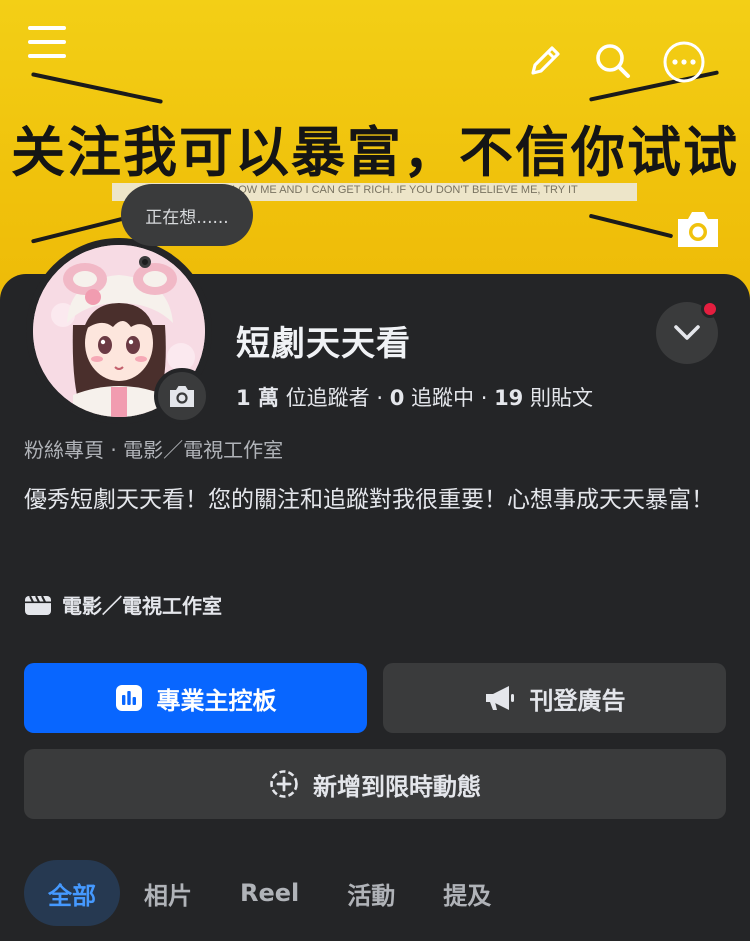  I want to click on professional-dashboard-button: 專業主控板, so click(195, 698).